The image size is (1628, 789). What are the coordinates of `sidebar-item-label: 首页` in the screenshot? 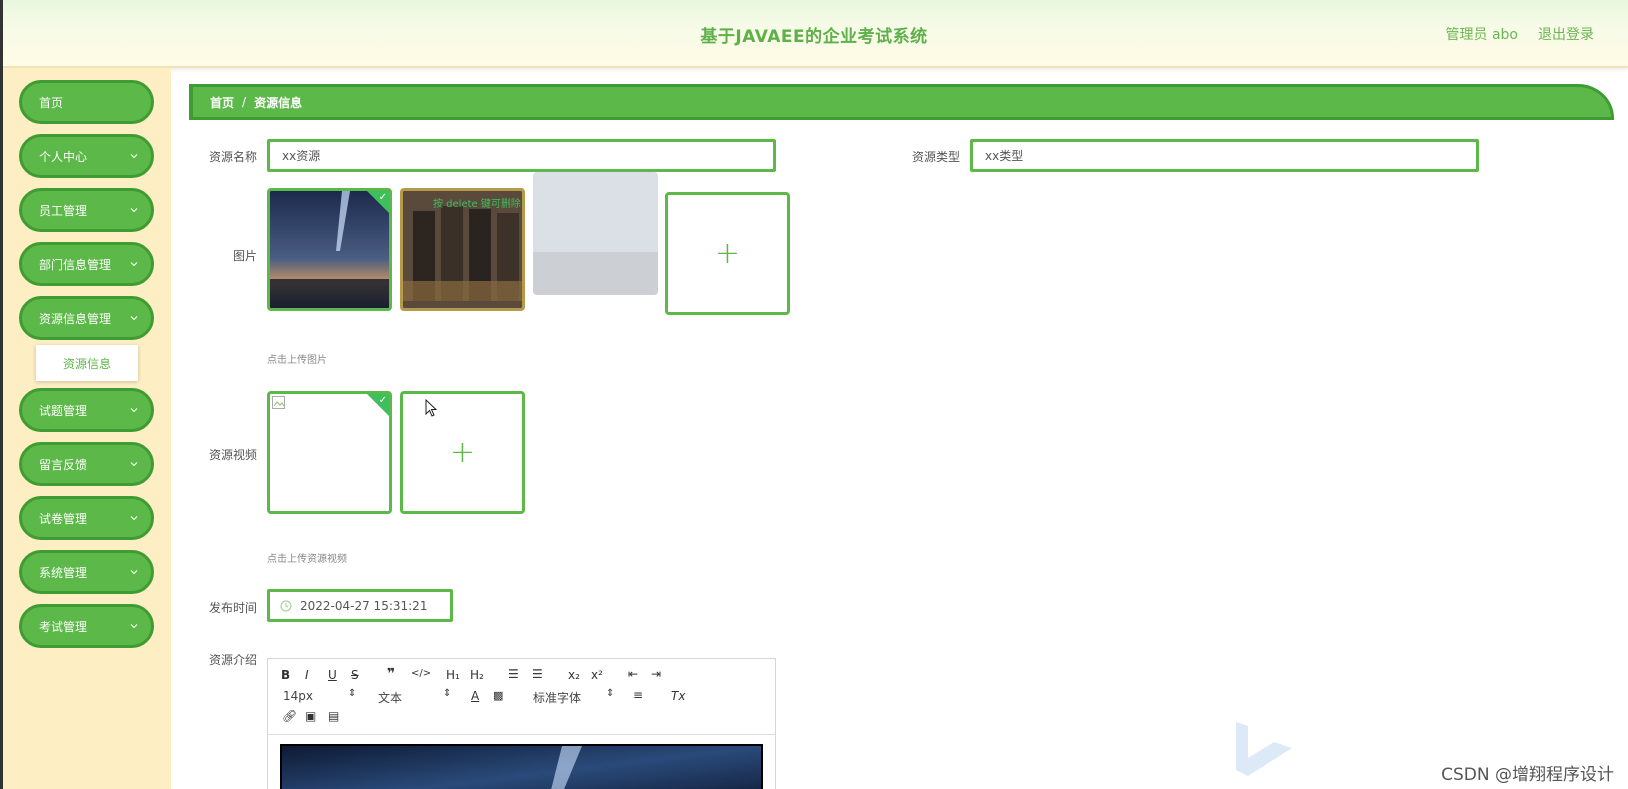 It's located at (51, 102).